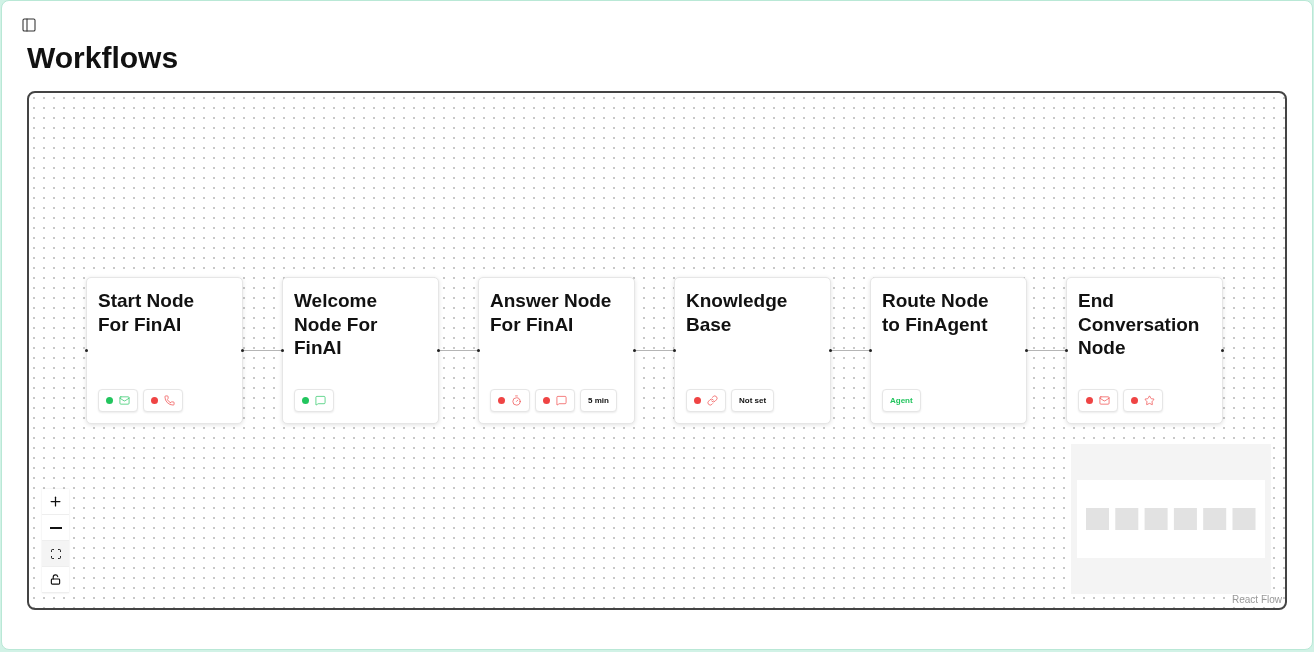 Image resolution: width=1314 pixels, height=652 pixels. I want to click on workflow-node: Welcome Node For FinAI, so click(360, 350).